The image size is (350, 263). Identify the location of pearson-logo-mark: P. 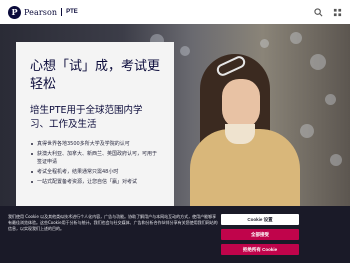
(14, 12).